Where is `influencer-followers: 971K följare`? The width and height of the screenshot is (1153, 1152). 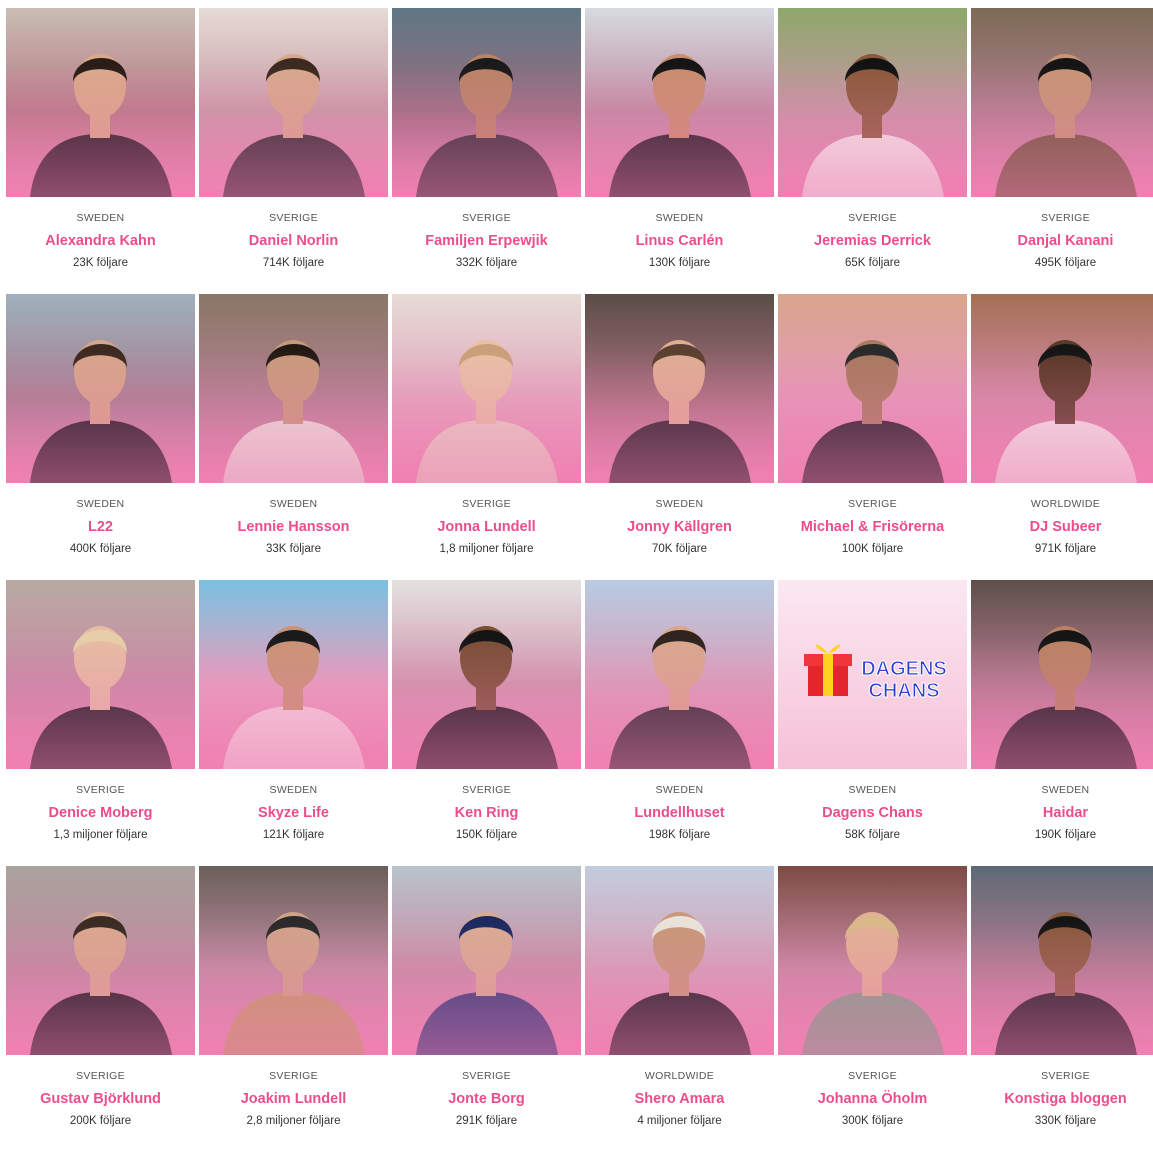
influencer-followers: 971K följare is located at coordinates (1065, 549).